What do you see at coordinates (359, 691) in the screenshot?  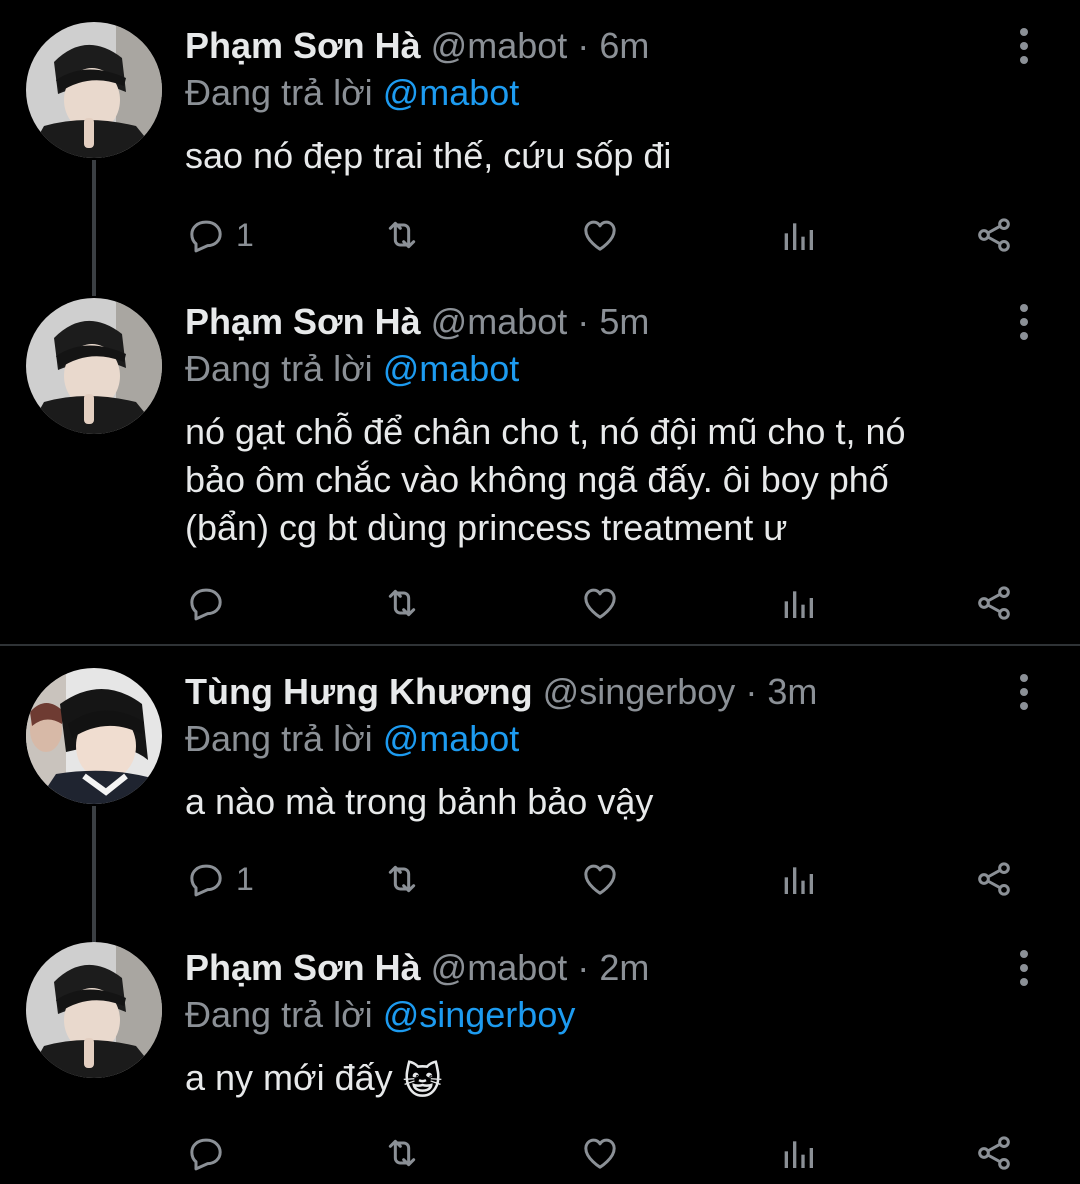 I see `author-name: Tùng Hưng Khương` at bounding box center [359, 691].